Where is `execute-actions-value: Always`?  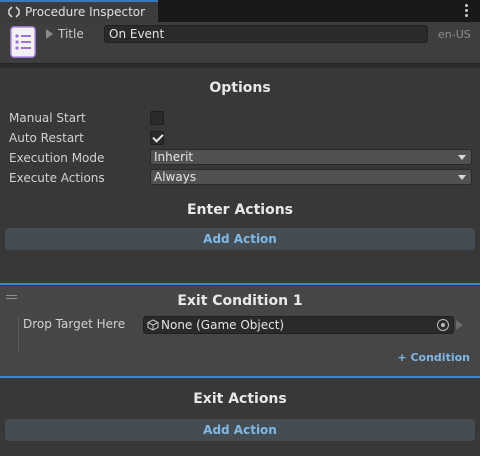 execute-actions-value: Always is located at coordinates (175, 177).